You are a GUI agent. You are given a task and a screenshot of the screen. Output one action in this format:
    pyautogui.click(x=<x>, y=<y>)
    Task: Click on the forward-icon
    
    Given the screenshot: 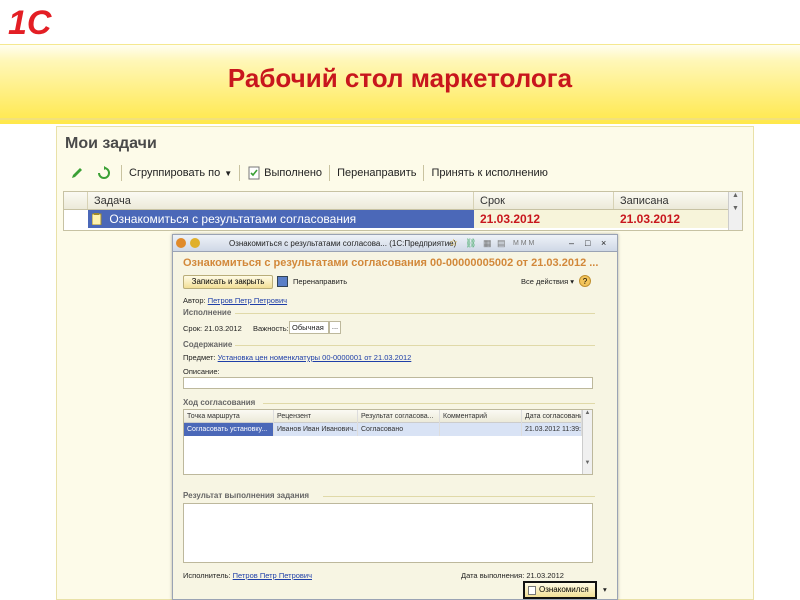 What is the action you would take?
    pyautogui.click(x=195, y=243)
    